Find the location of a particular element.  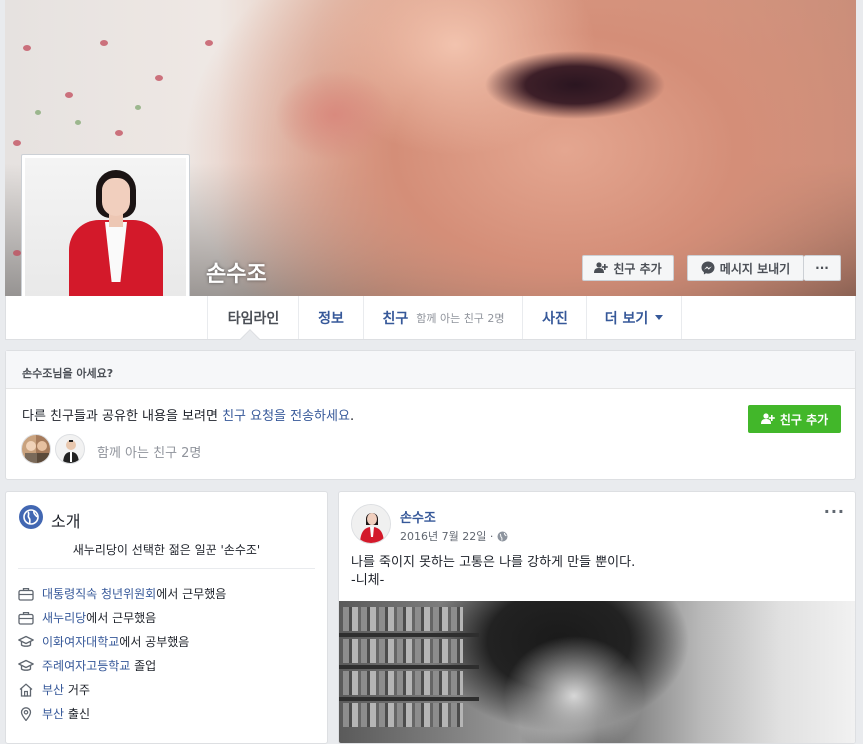

home-icon is located at coordinates (26, 690).